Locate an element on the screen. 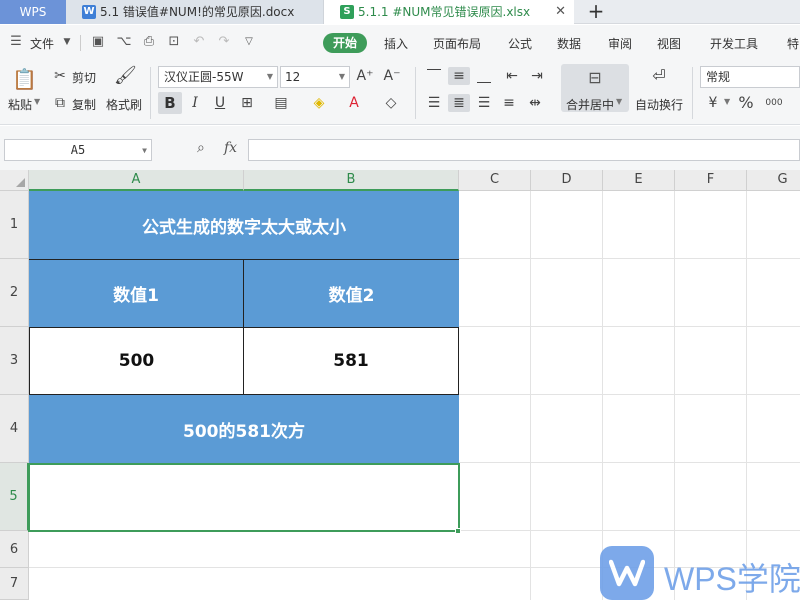 The image size is (800, 600). menu-tab-review: 审阅 is located at coordinates (620, 43).